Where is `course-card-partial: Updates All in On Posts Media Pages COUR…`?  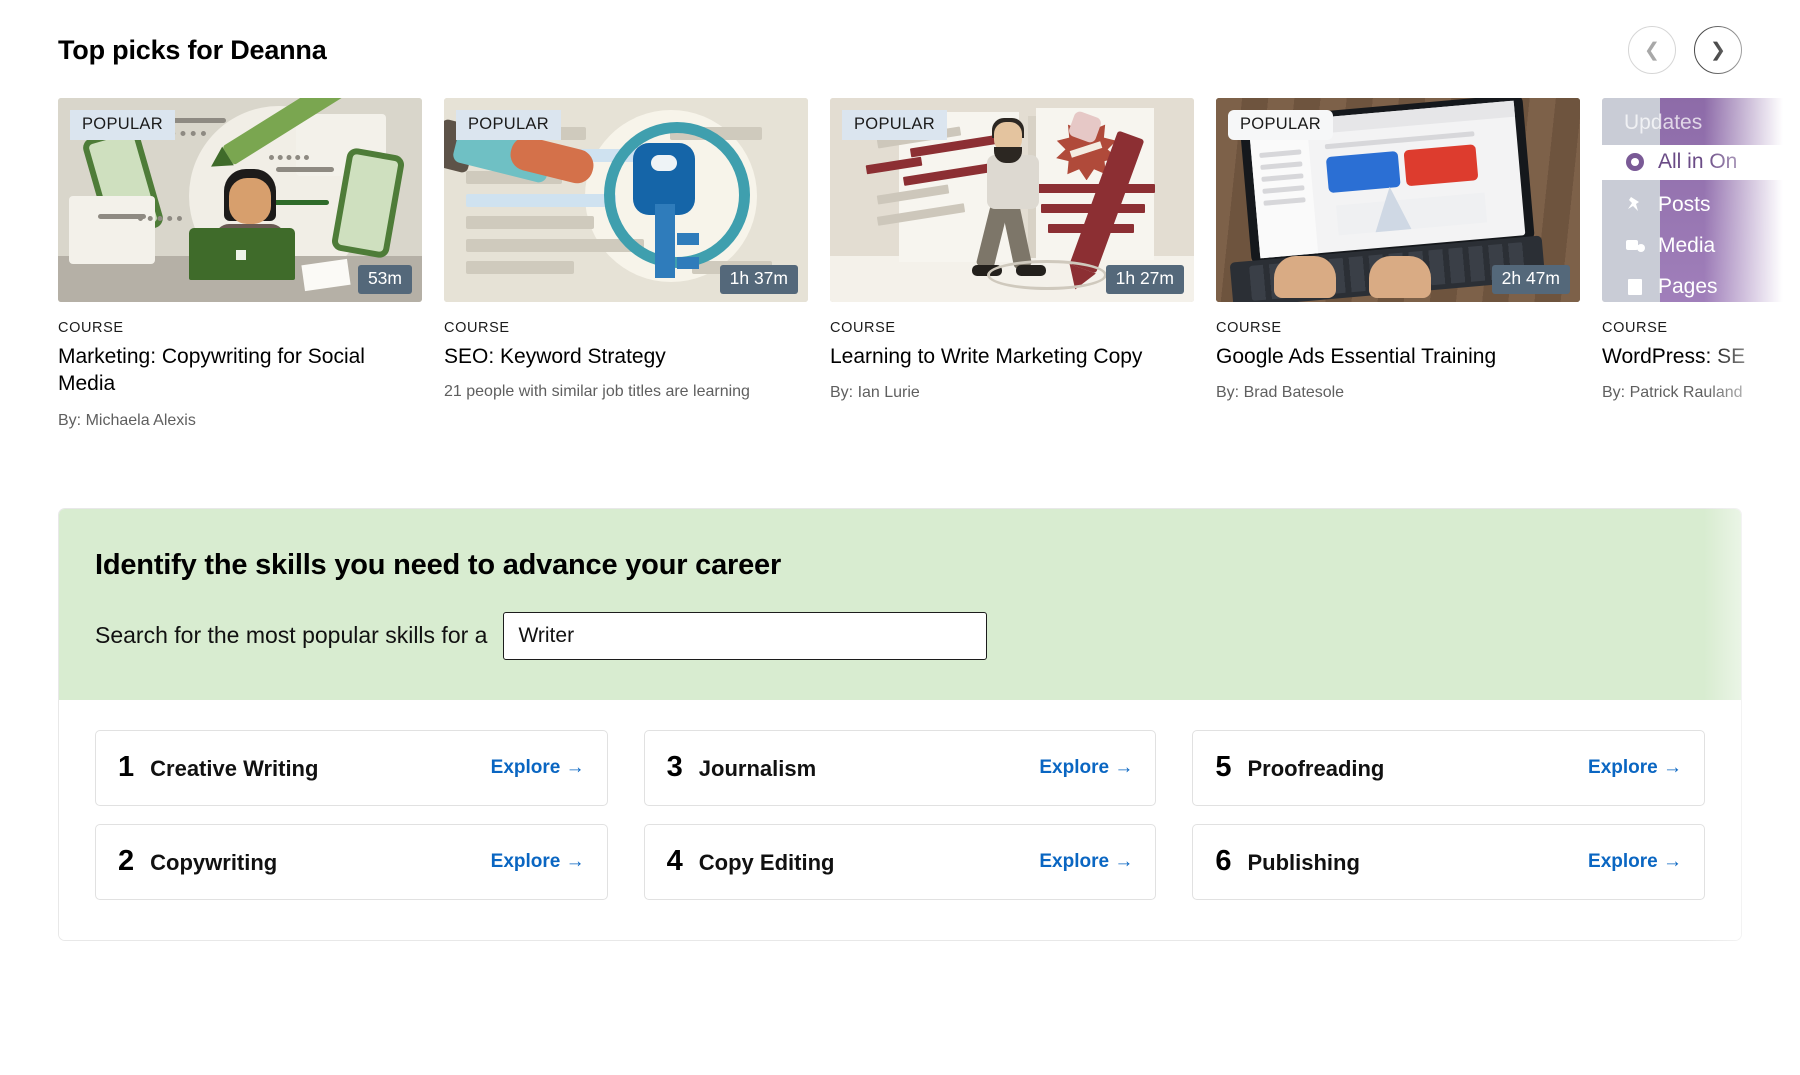 course-card-partial: Updates All in On Posts Media Pages COUR… is located at coordinates (1701, 264).